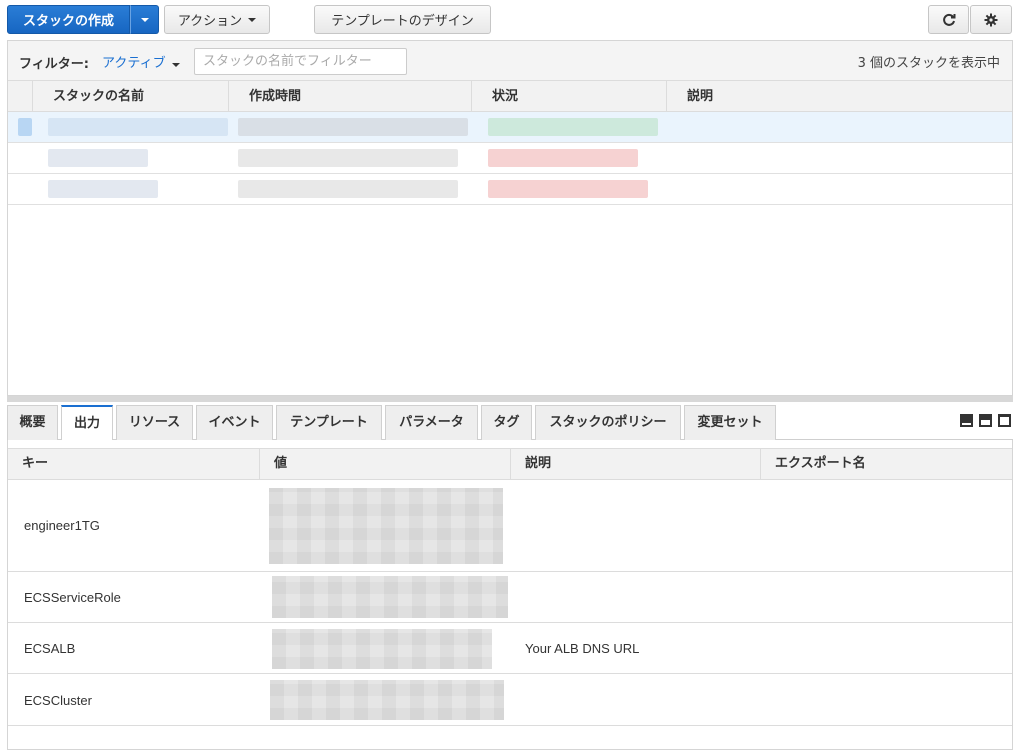 The height and width of the screenshot is (753, 1024). I want to click on settings-button, so click(991, 19).